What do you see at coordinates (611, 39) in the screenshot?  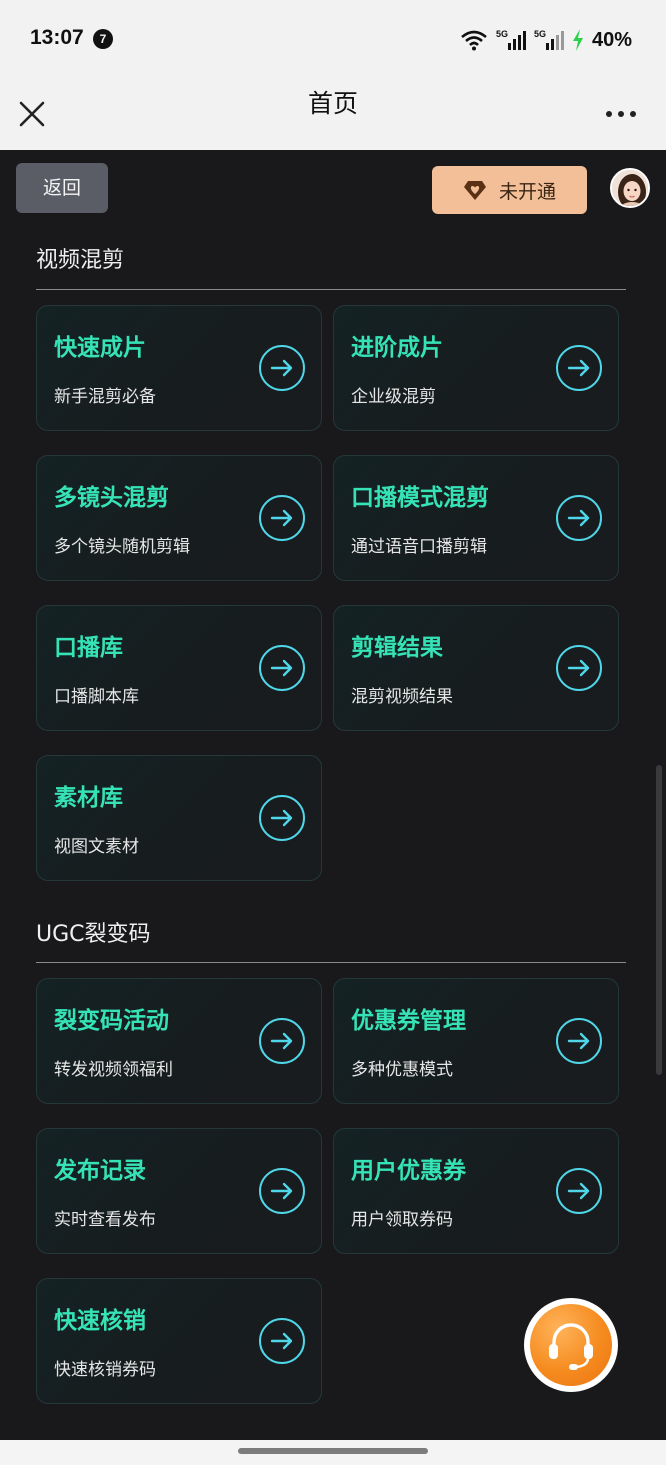 I see `battery-level: 40%` at bounding box center [611, 39].